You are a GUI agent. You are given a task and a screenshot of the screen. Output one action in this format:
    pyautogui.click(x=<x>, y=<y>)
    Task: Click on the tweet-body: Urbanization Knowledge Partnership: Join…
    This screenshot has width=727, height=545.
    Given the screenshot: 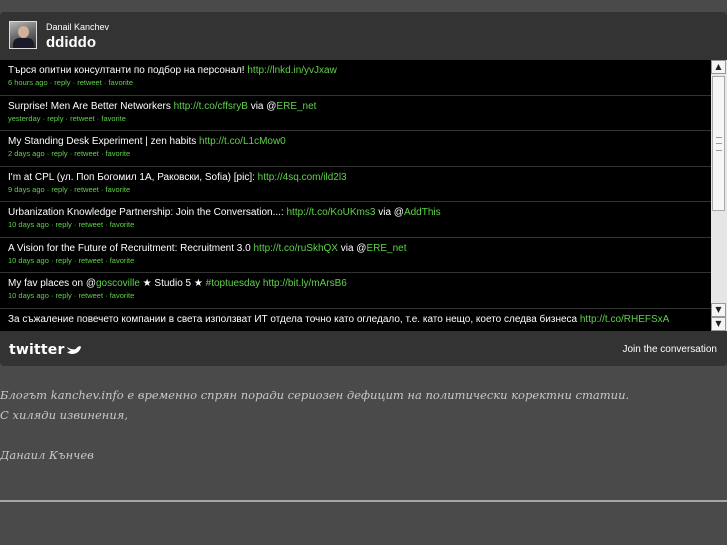 What is the action you would take?
    pyautogui.click(x=147, y=212)
    